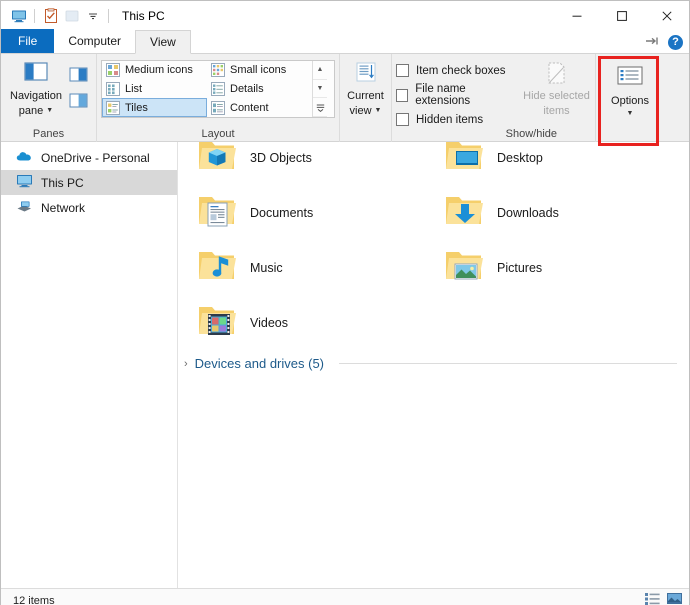 This screenshot has height=605, width=690. Describe the element at coordinates (259, 70) in the screenshot. I see `layout-item-small-icons: Small icons` at that location.